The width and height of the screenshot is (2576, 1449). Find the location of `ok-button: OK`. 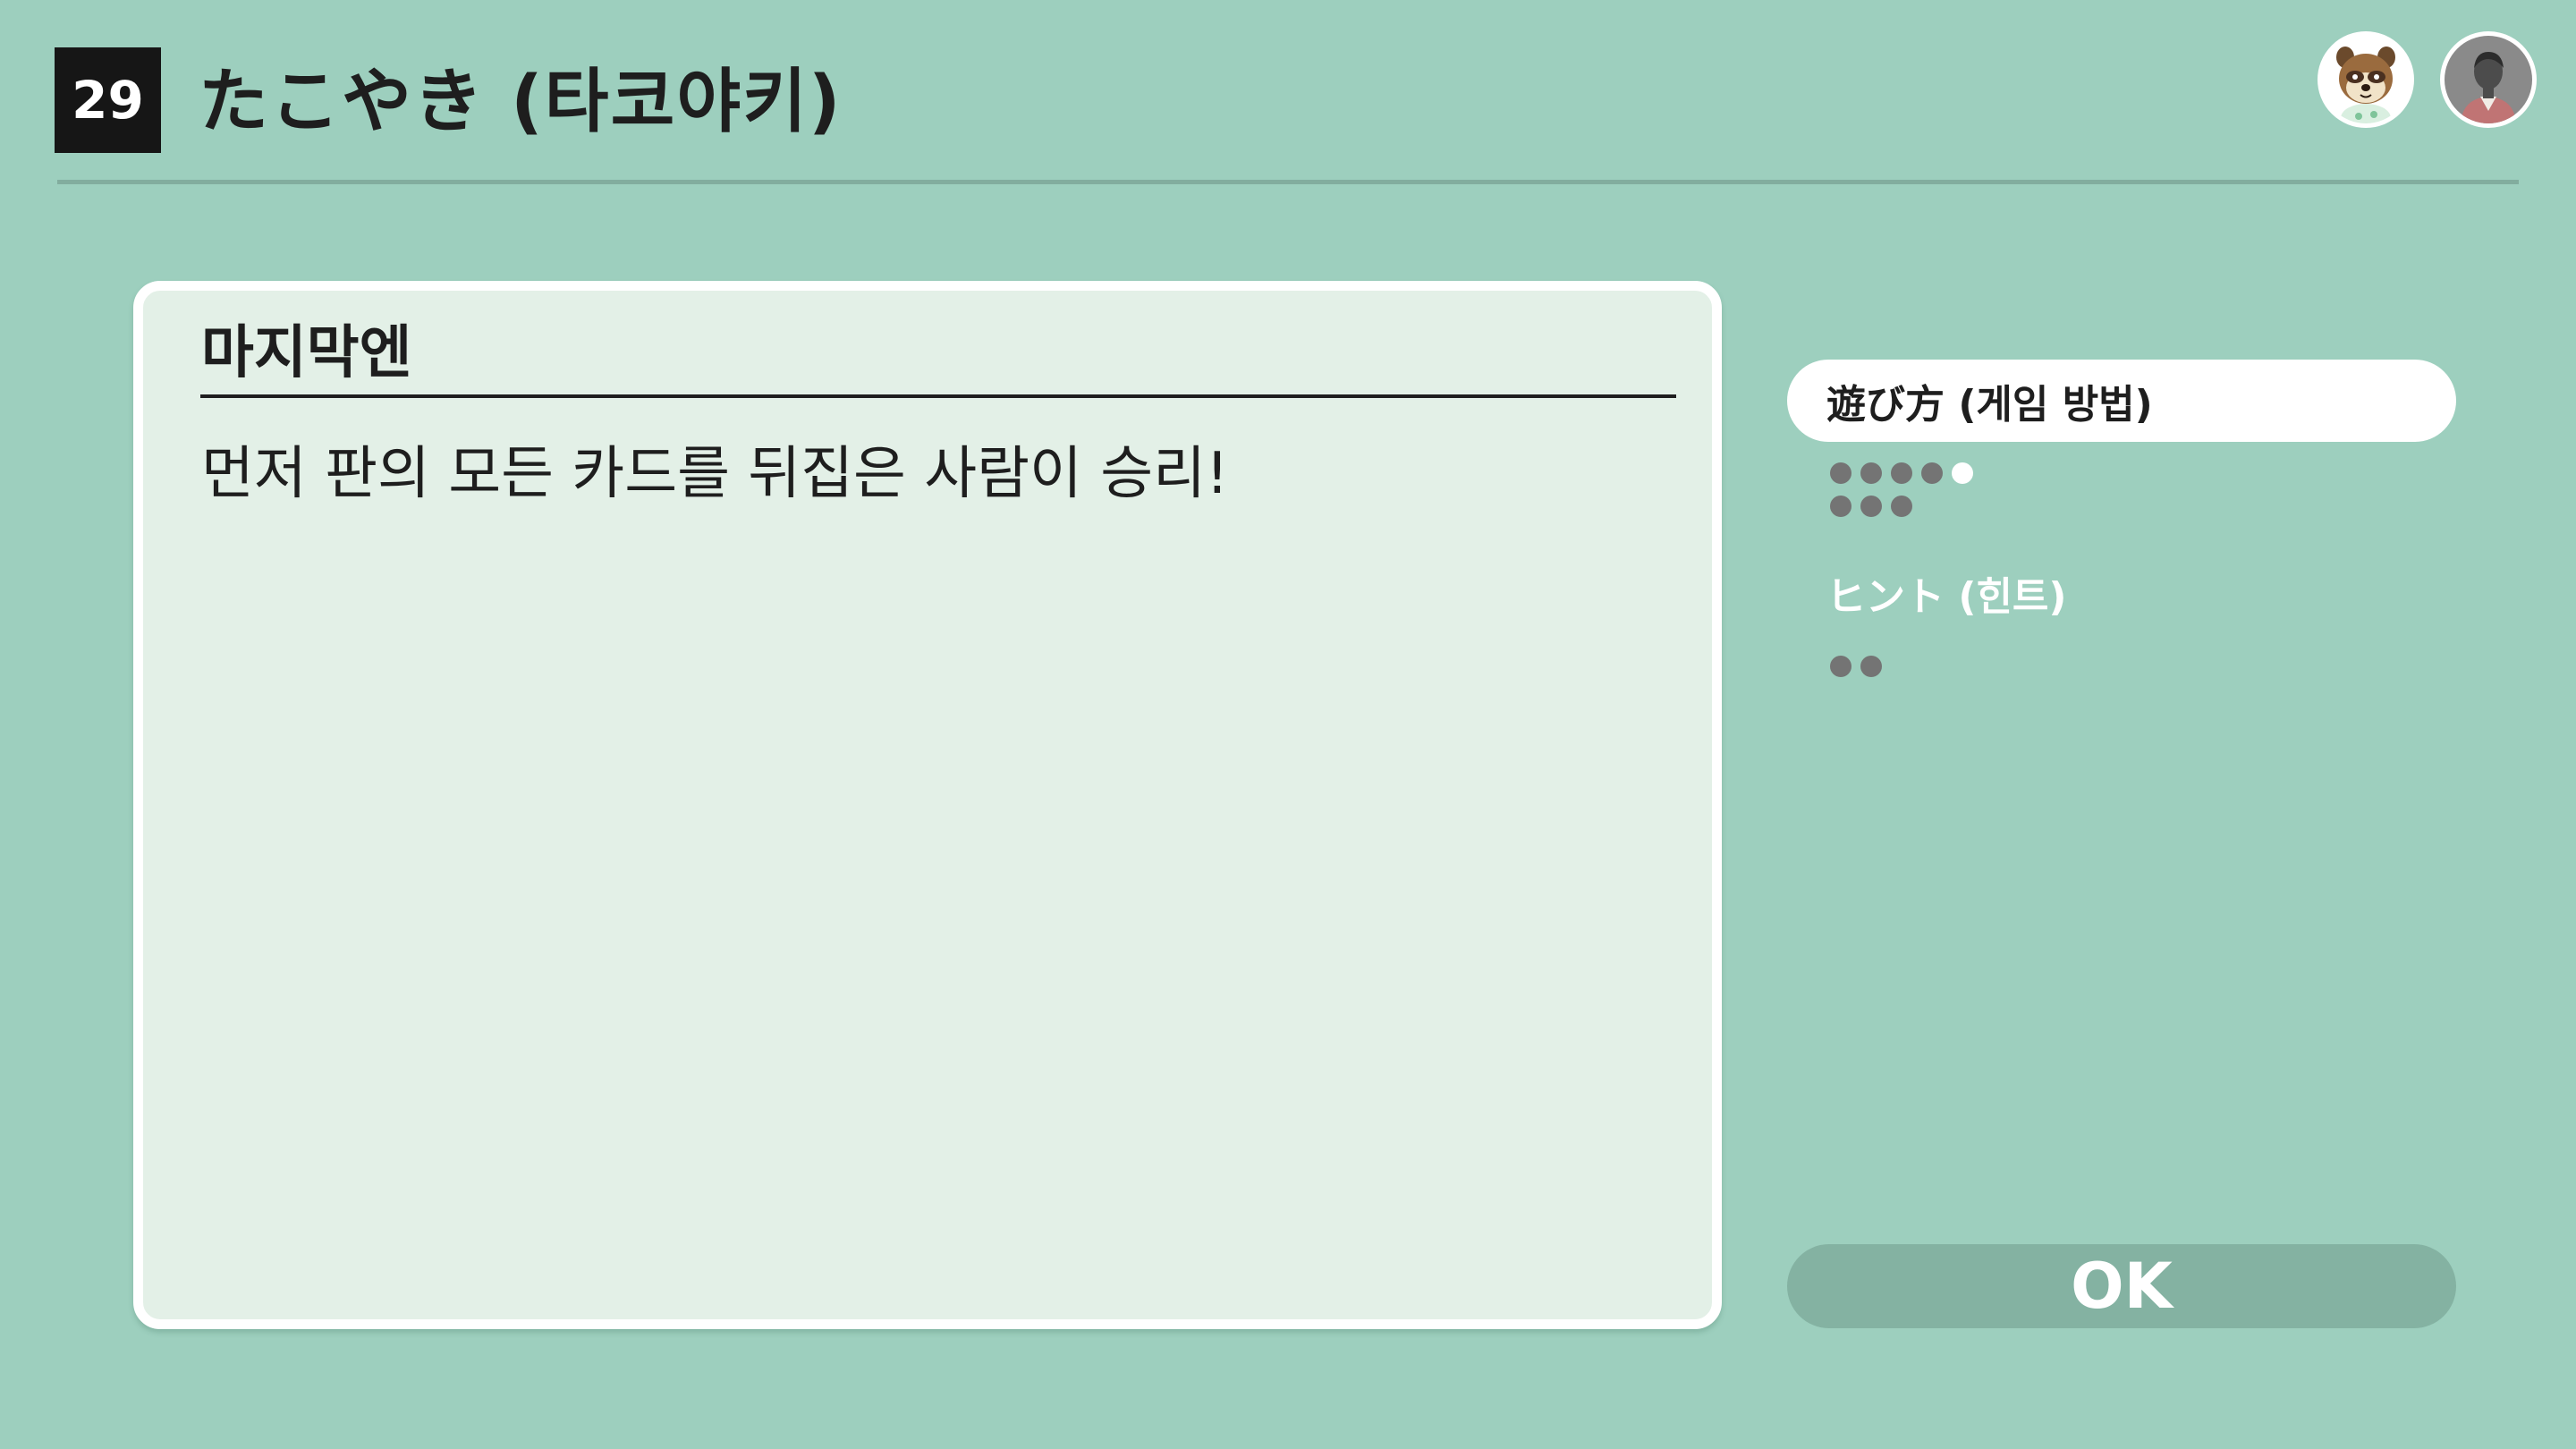

ok-button: OK is located at coordinates (2121, 1286).